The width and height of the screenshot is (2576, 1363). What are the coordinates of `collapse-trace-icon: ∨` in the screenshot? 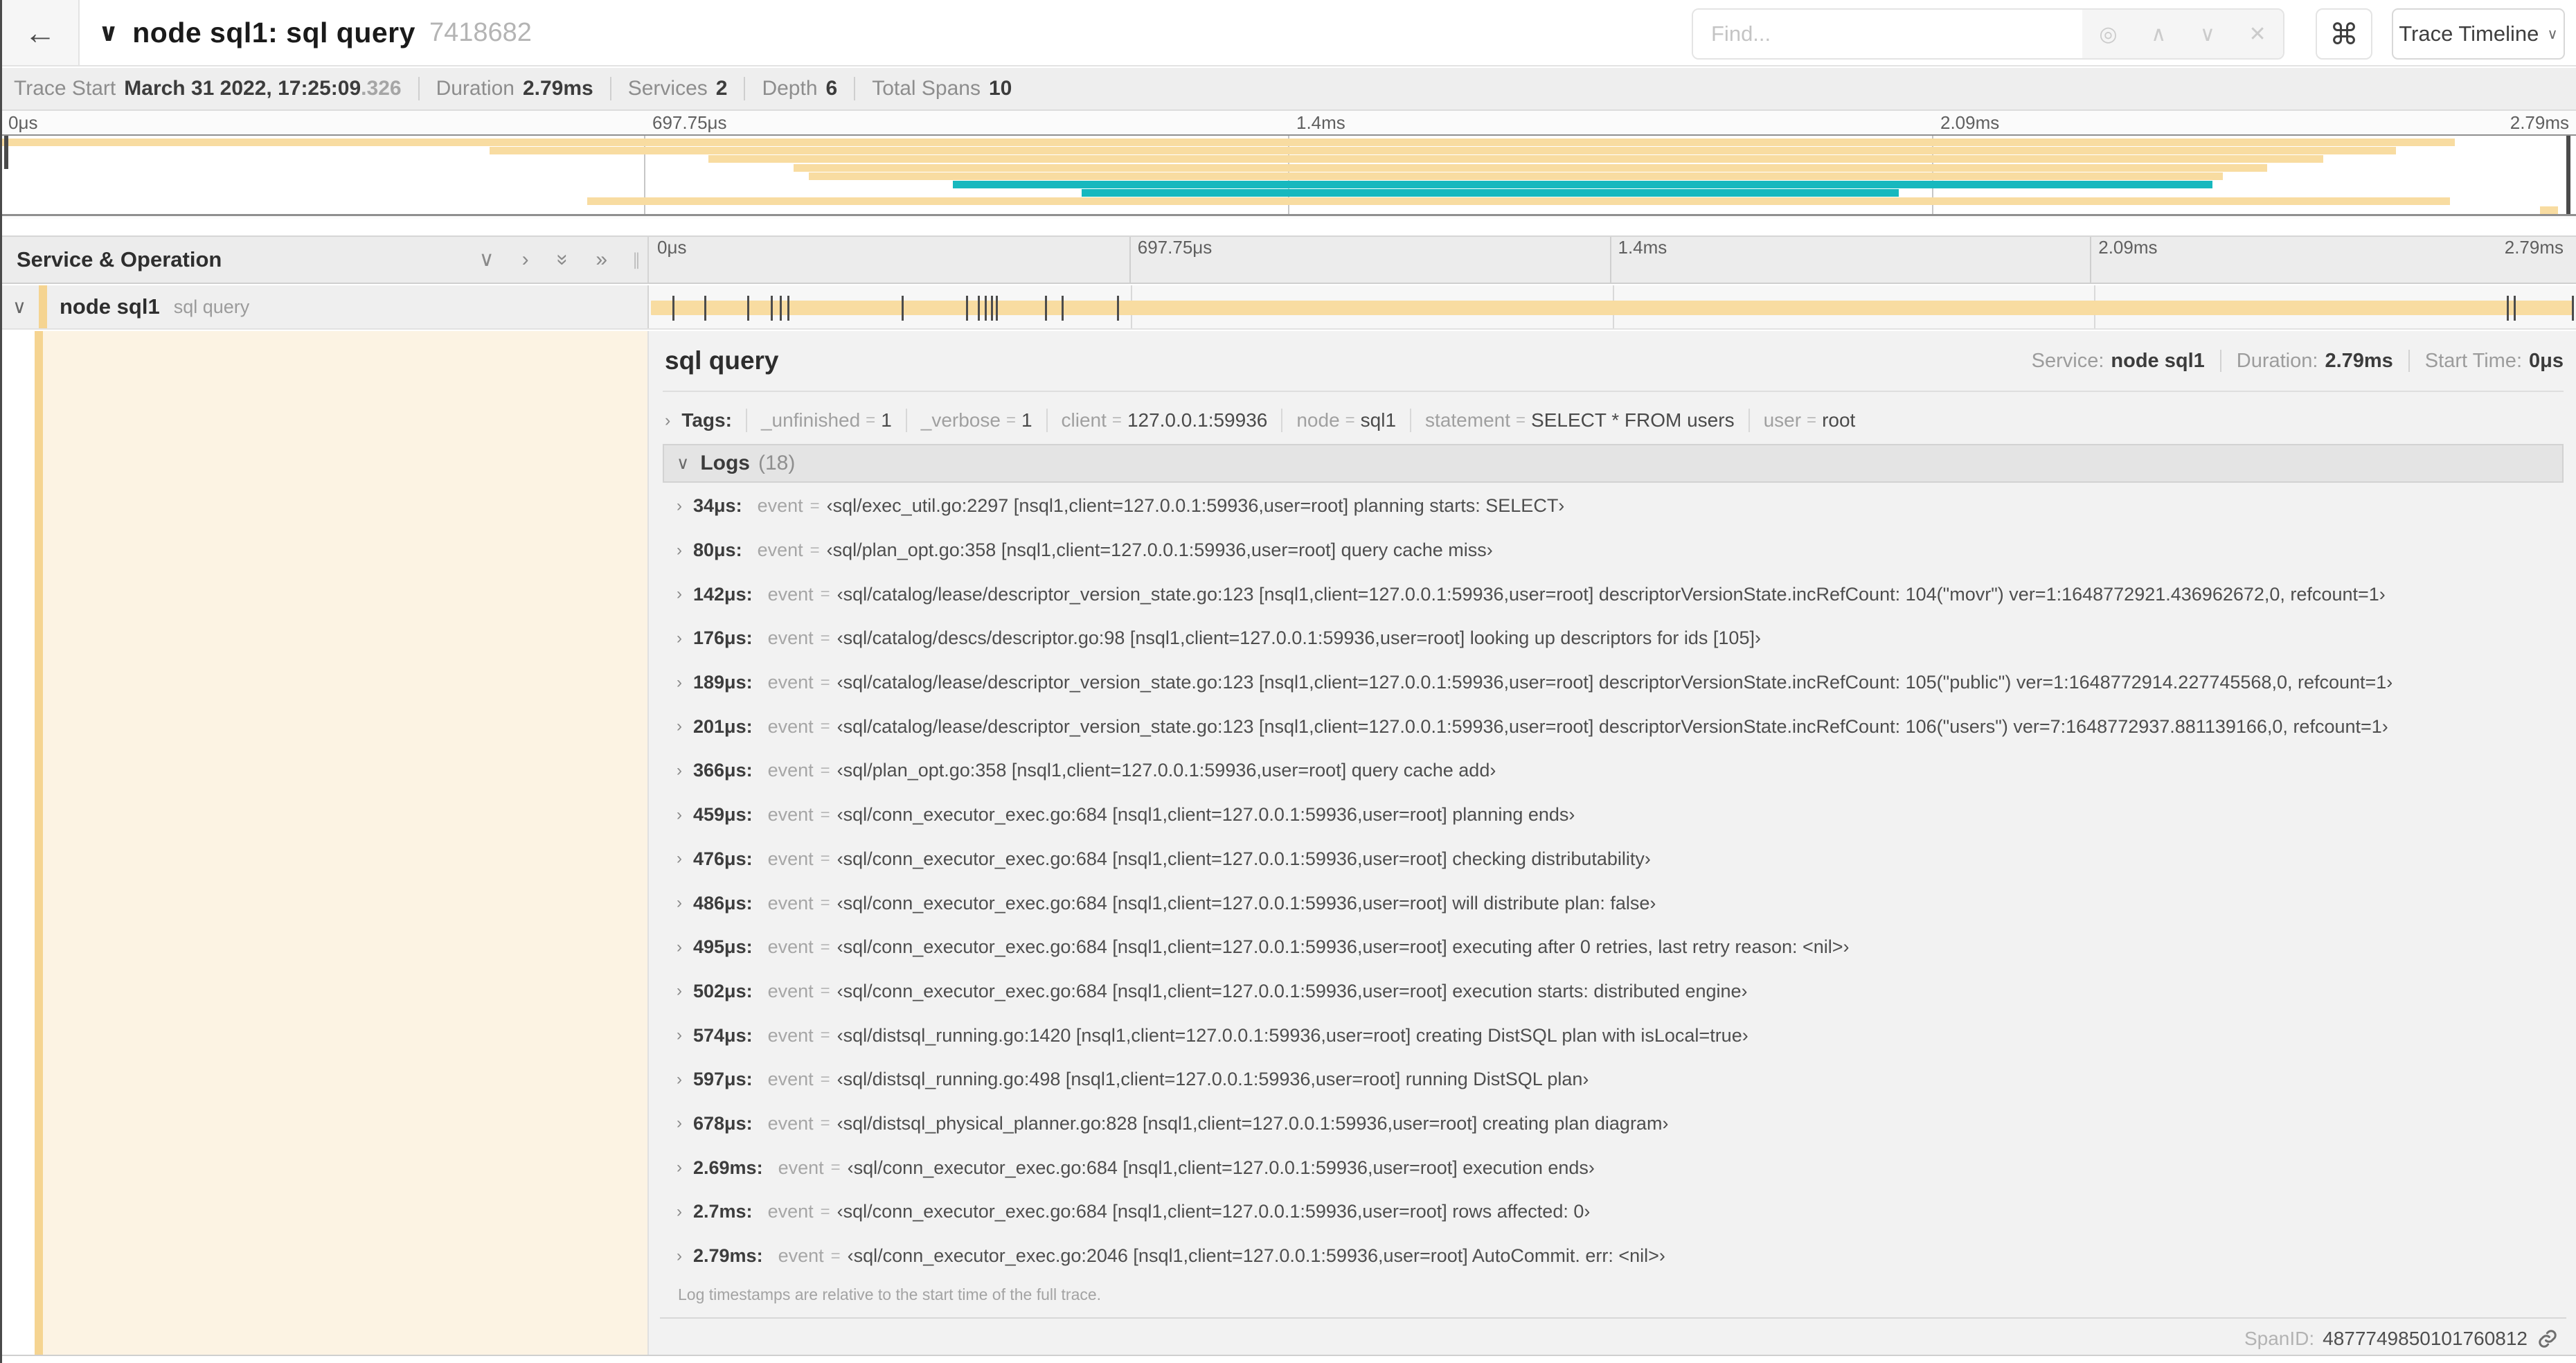 It's located at (108, 33).